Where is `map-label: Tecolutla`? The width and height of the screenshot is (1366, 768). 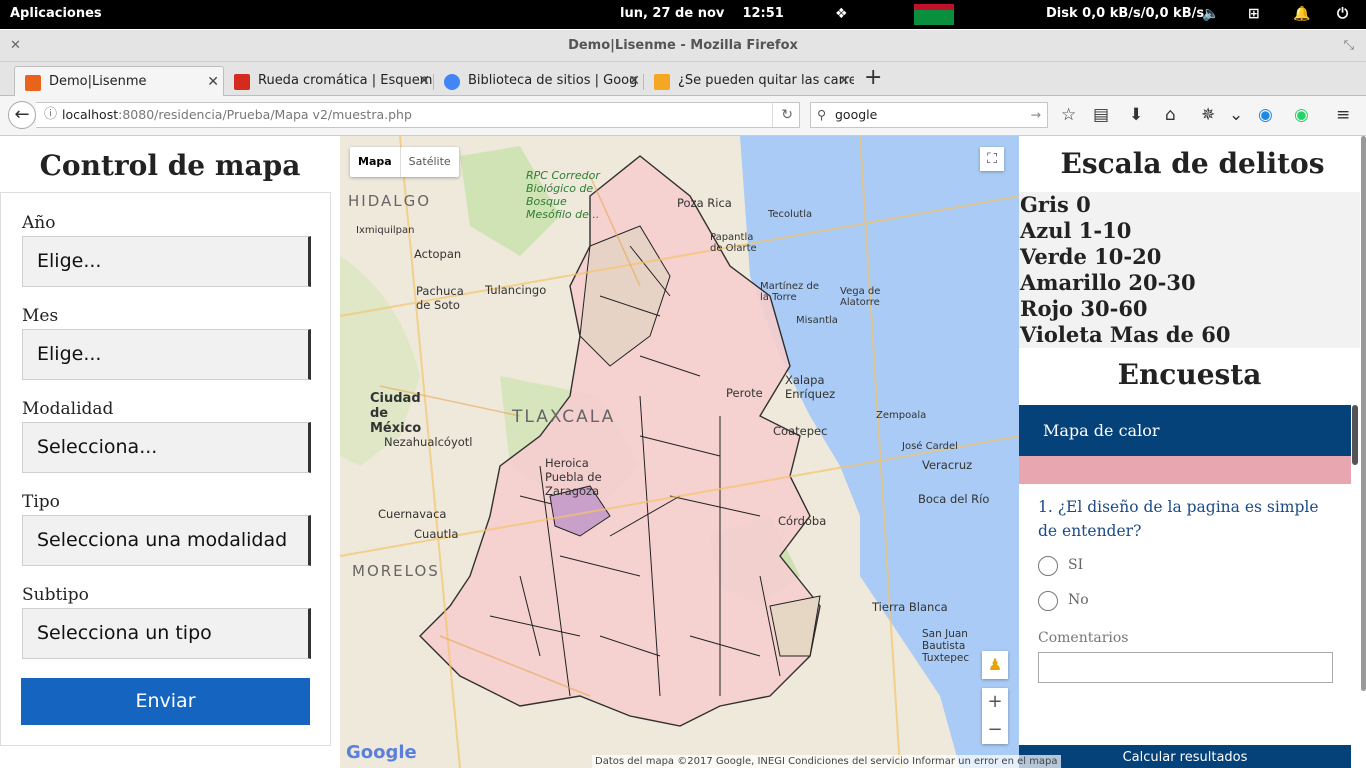
map-label: Tecolutla is located at coordinates (790, 214).